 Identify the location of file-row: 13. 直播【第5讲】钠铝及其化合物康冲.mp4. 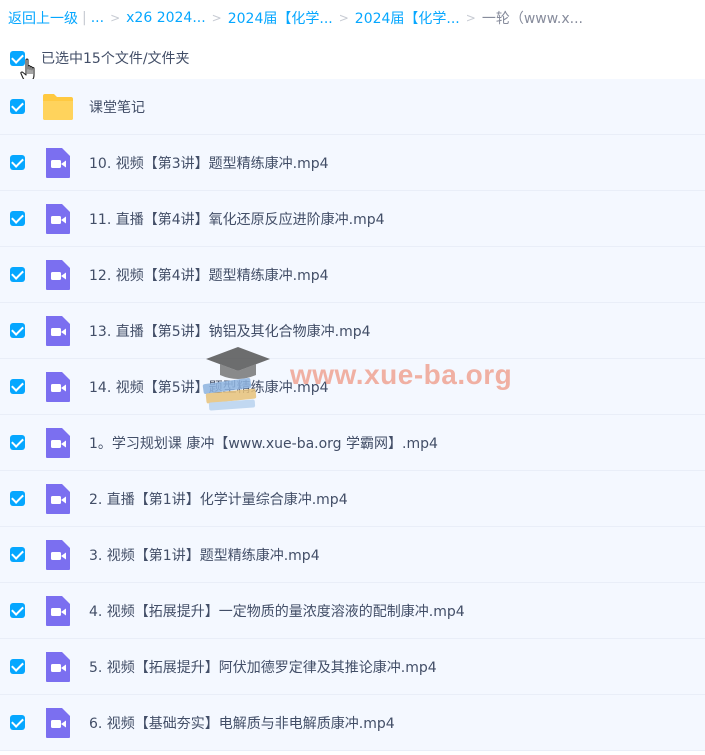
(352, 331).